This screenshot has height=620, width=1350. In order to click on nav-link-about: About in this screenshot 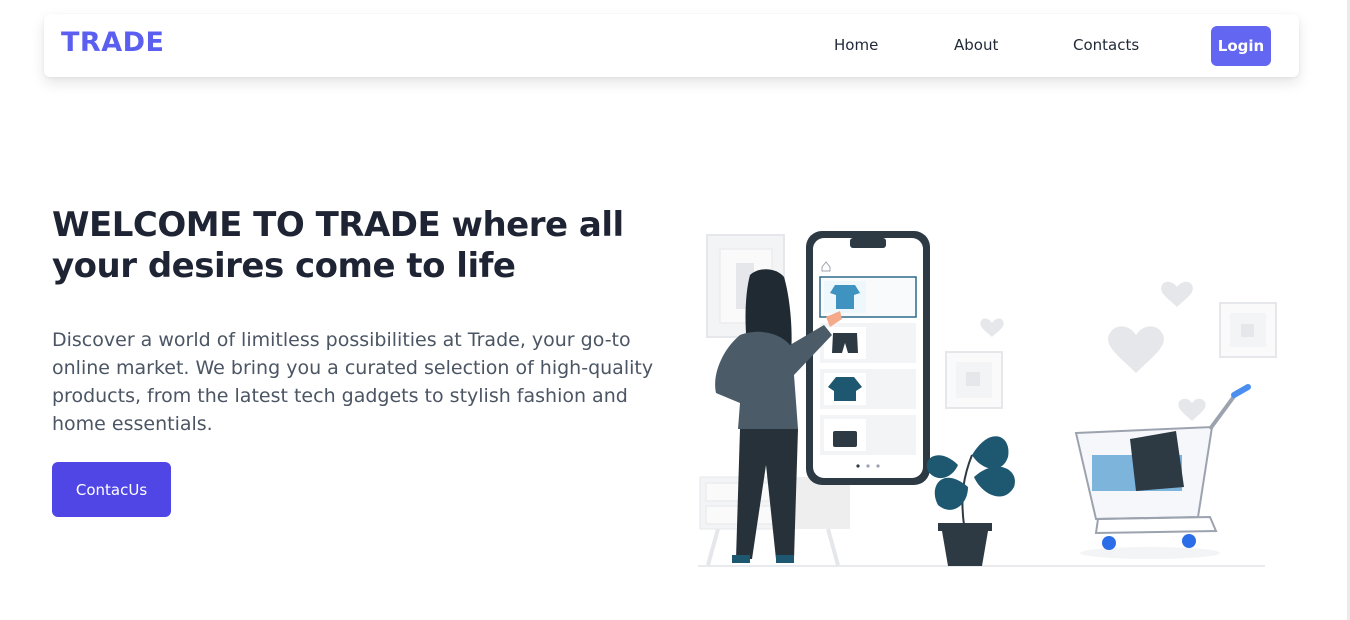, I will do `click(976, 45)`.